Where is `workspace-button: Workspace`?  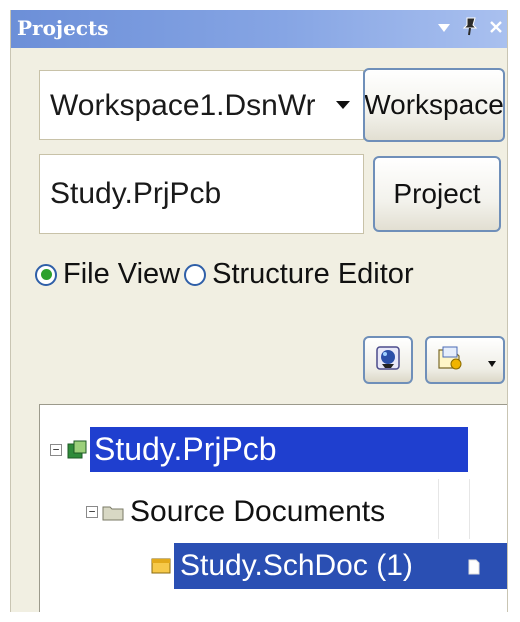
workspace-button: Workspace is located at coordinates (434, 105).